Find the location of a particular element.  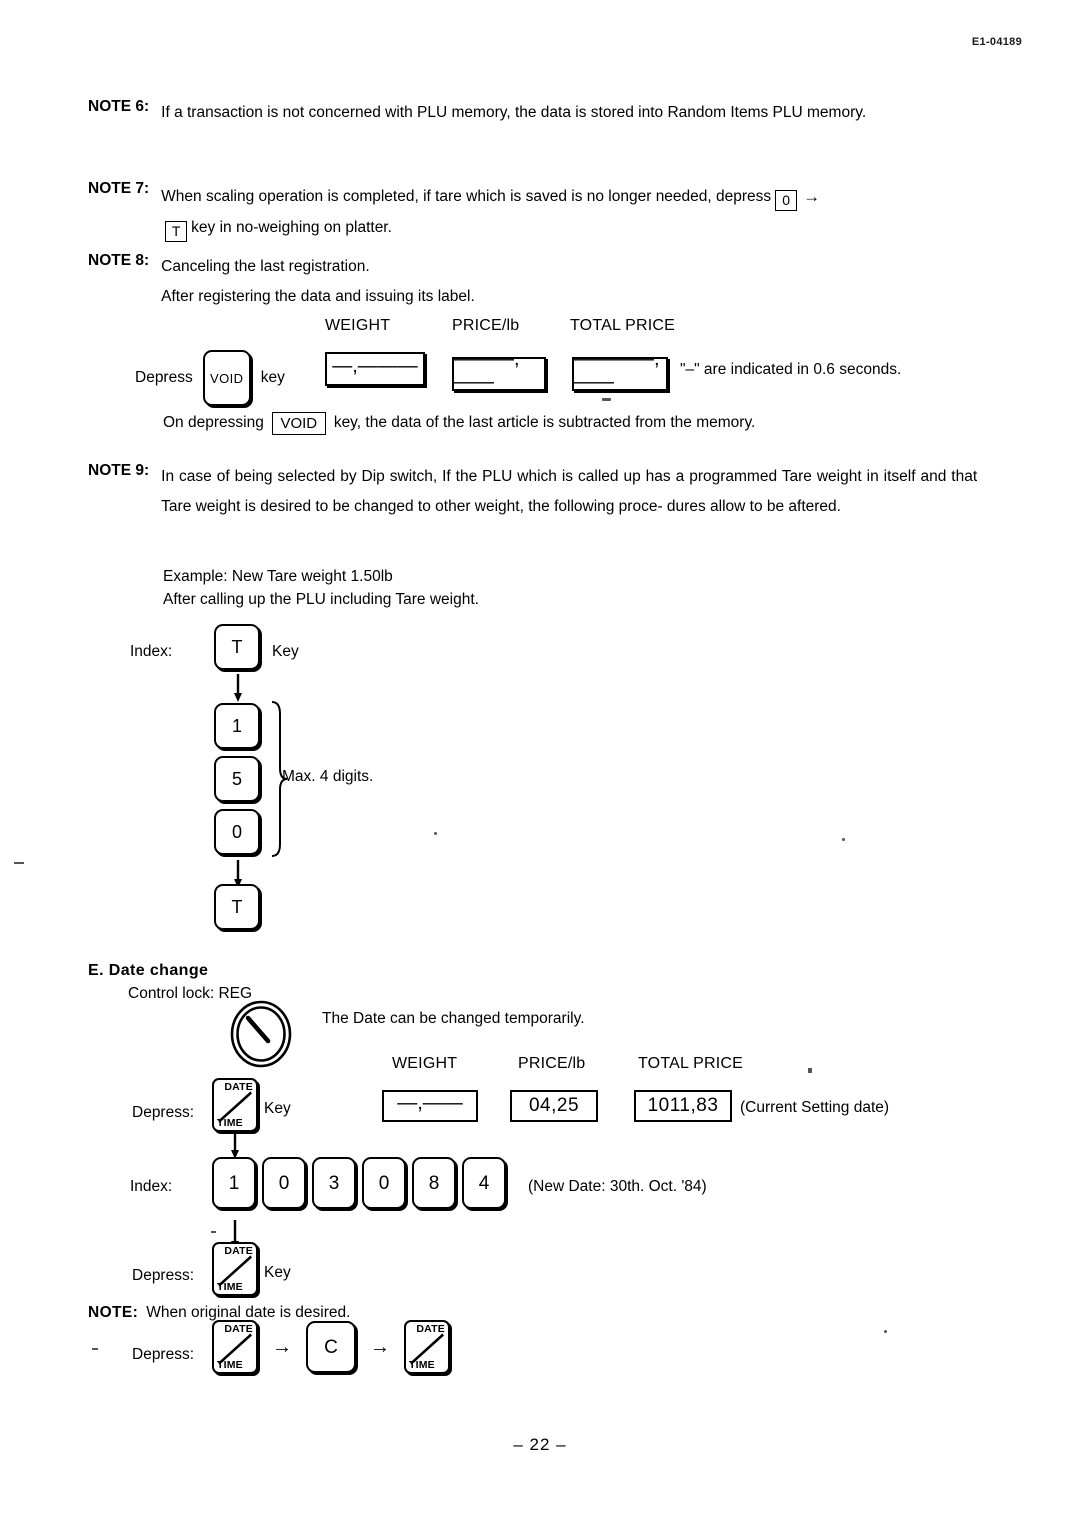

note-8-depress-row: Depress VOID key is located at coordinates (210, 378).